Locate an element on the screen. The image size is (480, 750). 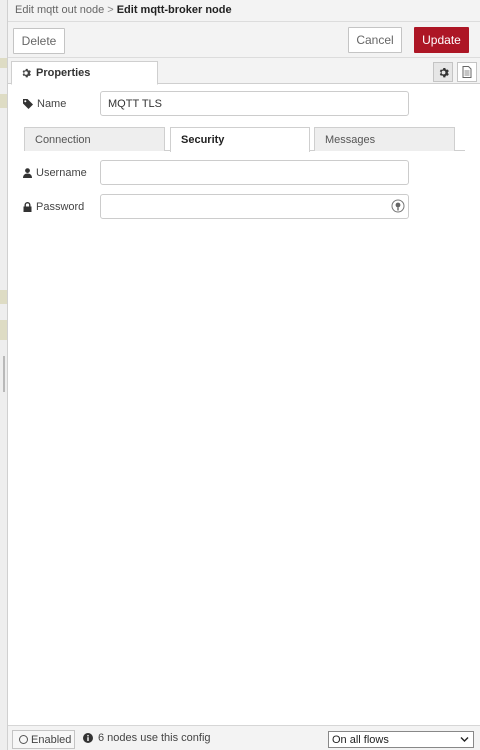
circle-icon is located at coordinates (23, 739).